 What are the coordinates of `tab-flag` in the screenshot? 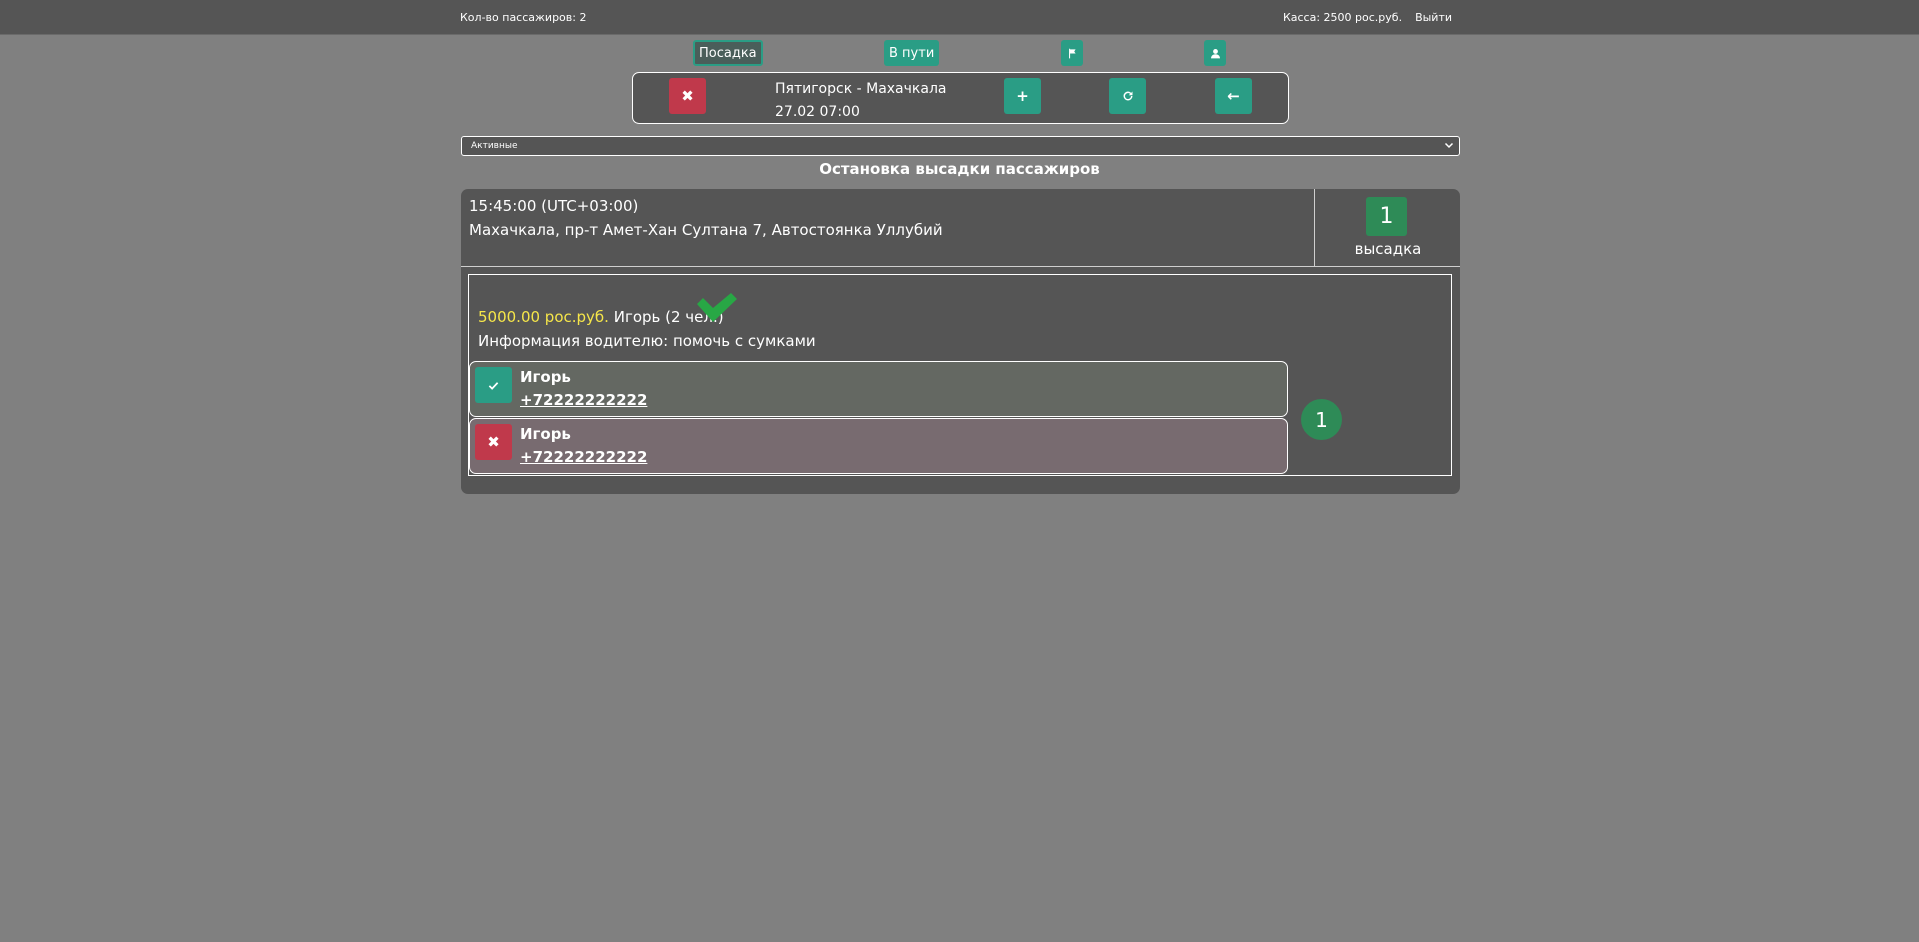 It's located at (1072, 53).